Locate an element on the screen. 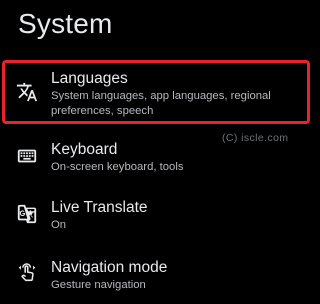 This screenshot has height=304, width=320. item-title: Languages is located at coordinates (89, 78).